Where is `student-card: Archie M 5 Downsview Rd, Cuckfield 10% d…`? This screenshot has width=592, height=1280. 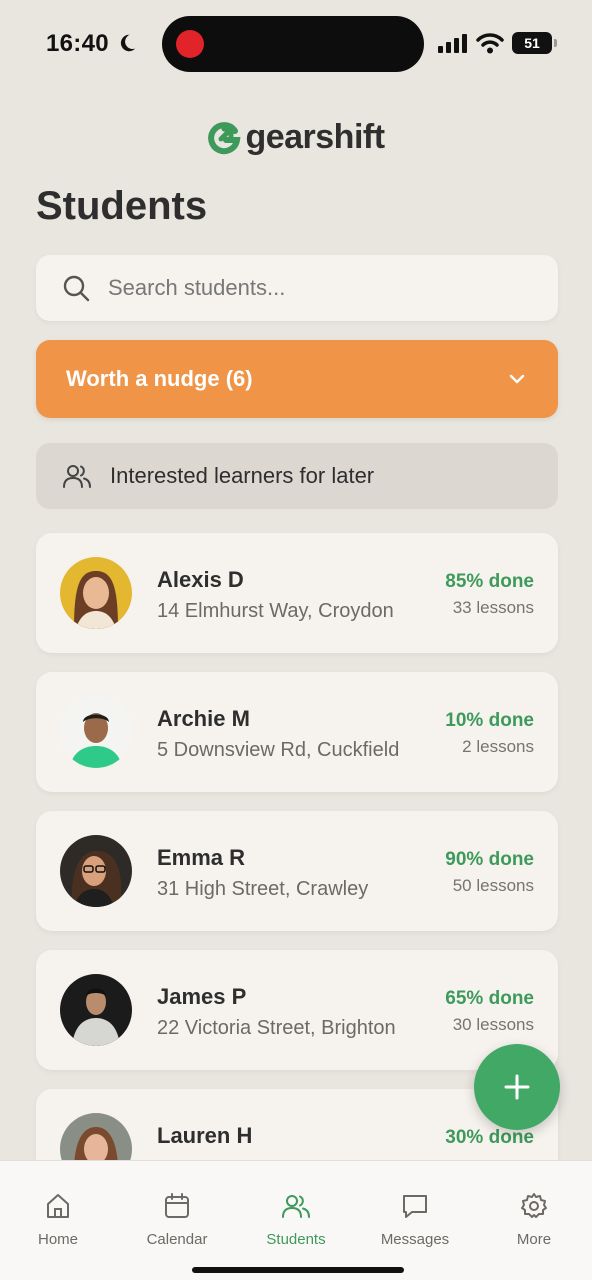
student-card: Archie M 5 Downsview Rd, Cuckfield 10% d… is located at coordinates (297, 732).